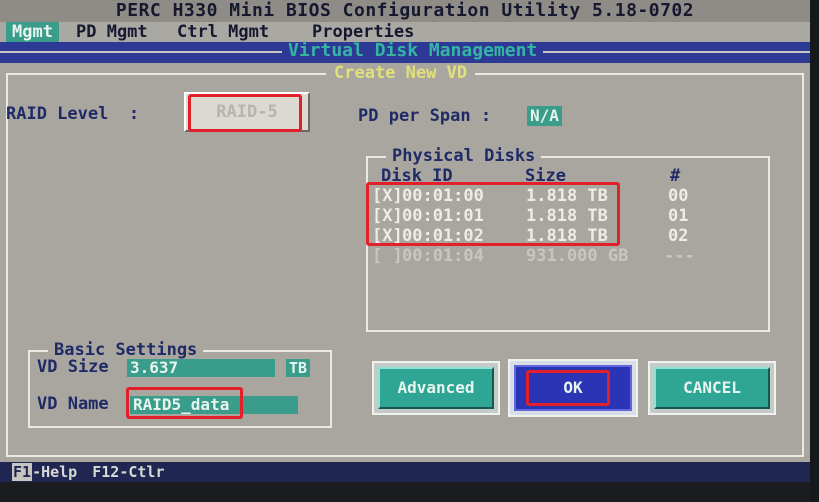 The width and height of the screenshot is (819, 502). What do you see at coordinates (577, 256) in the screenshot?
I see `disk-size: 931.000 GB` at bounding box center [577, 256].